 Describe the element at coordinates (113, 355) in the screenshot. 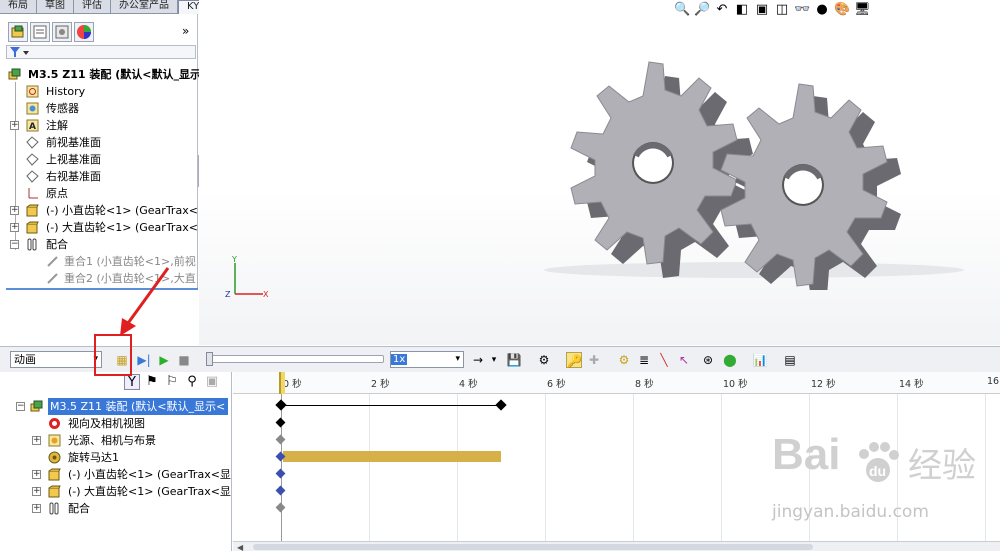

I see `highlight-box` at that location.